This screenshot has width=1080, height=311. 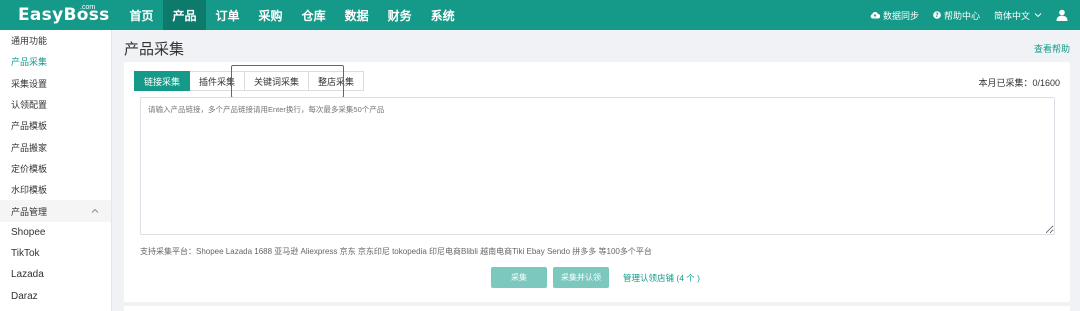 What do you see at coordinates (55, 61) in the screenshot?
I see `sidebar-item-product-collect: 产品采集` at bounding box center [55, 61].